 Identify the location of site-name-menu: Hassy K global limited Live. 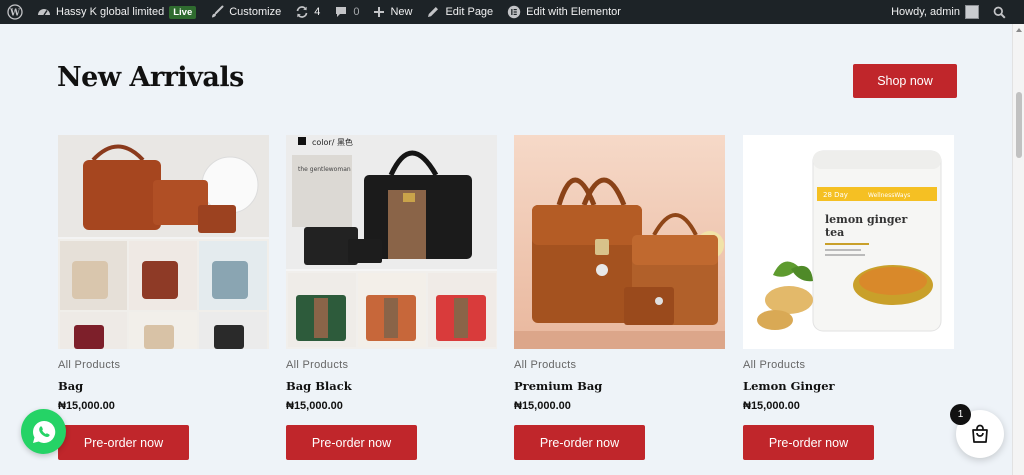
(116, 12).